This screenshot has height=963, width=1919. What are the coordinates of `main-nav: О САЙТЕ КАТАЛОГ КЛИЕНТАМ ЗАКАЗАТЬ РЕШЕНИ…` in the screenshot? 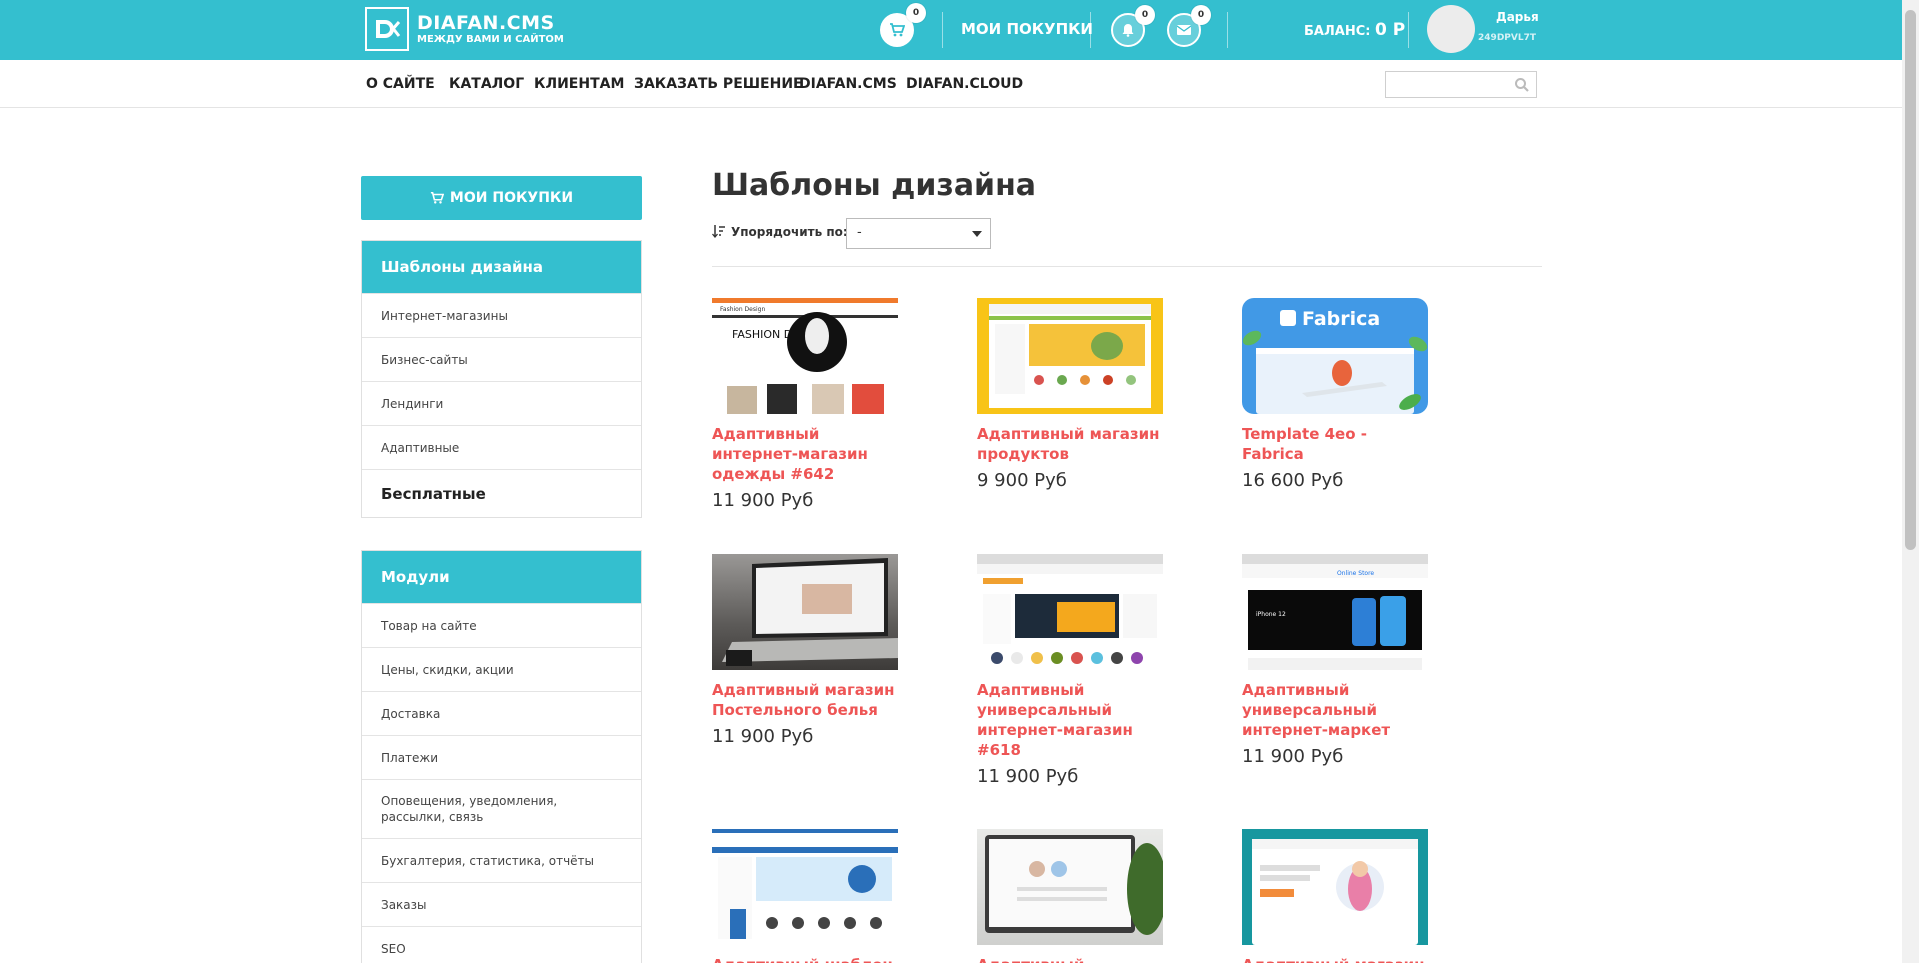 It's located at (951, 84).